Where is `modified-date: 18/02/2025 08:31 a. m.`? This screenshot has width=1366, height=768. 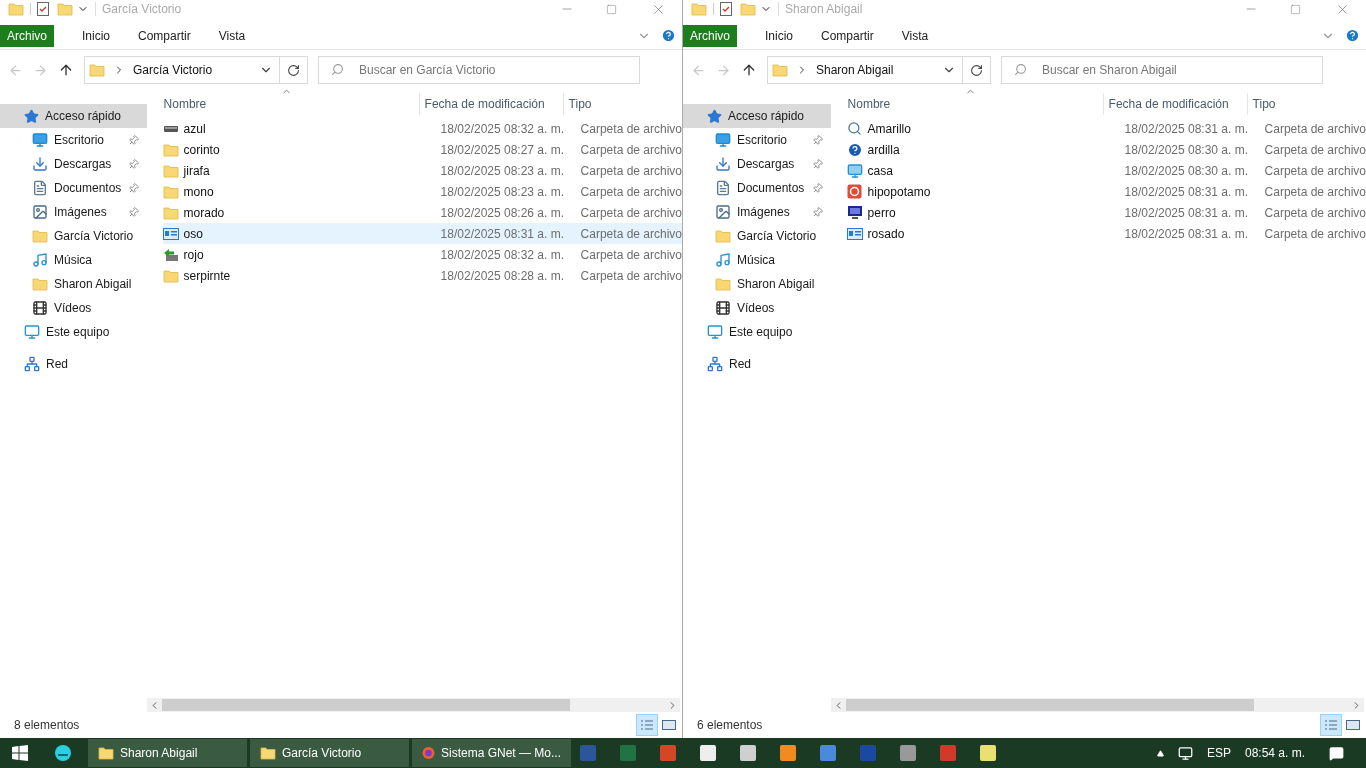
modified-date: 18/02/2025 08:31 a. m. is located at coordinates (502, 234).